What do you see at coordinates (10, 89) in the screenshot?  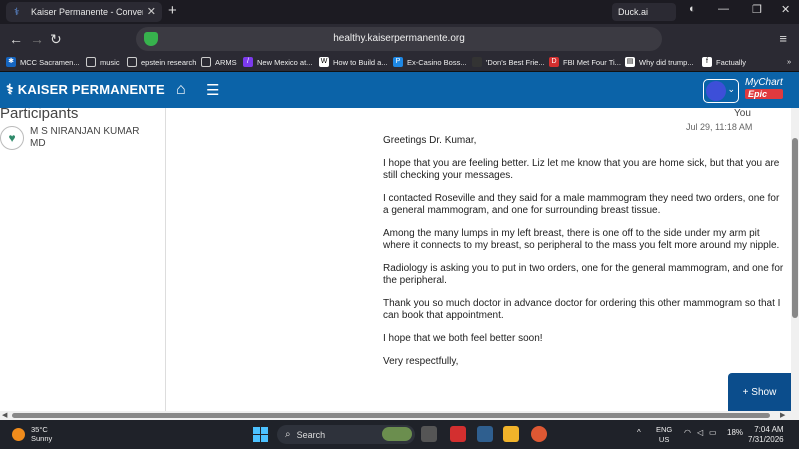 I see `kaiser-logo-icon: ⚕` at bounding box center [10, 89].